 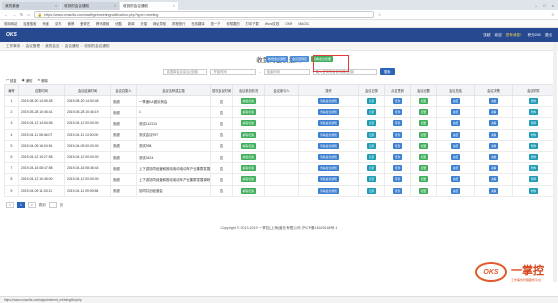 I want to click on bookmark-item: 爱奇艺, so click(x=85, y=23).